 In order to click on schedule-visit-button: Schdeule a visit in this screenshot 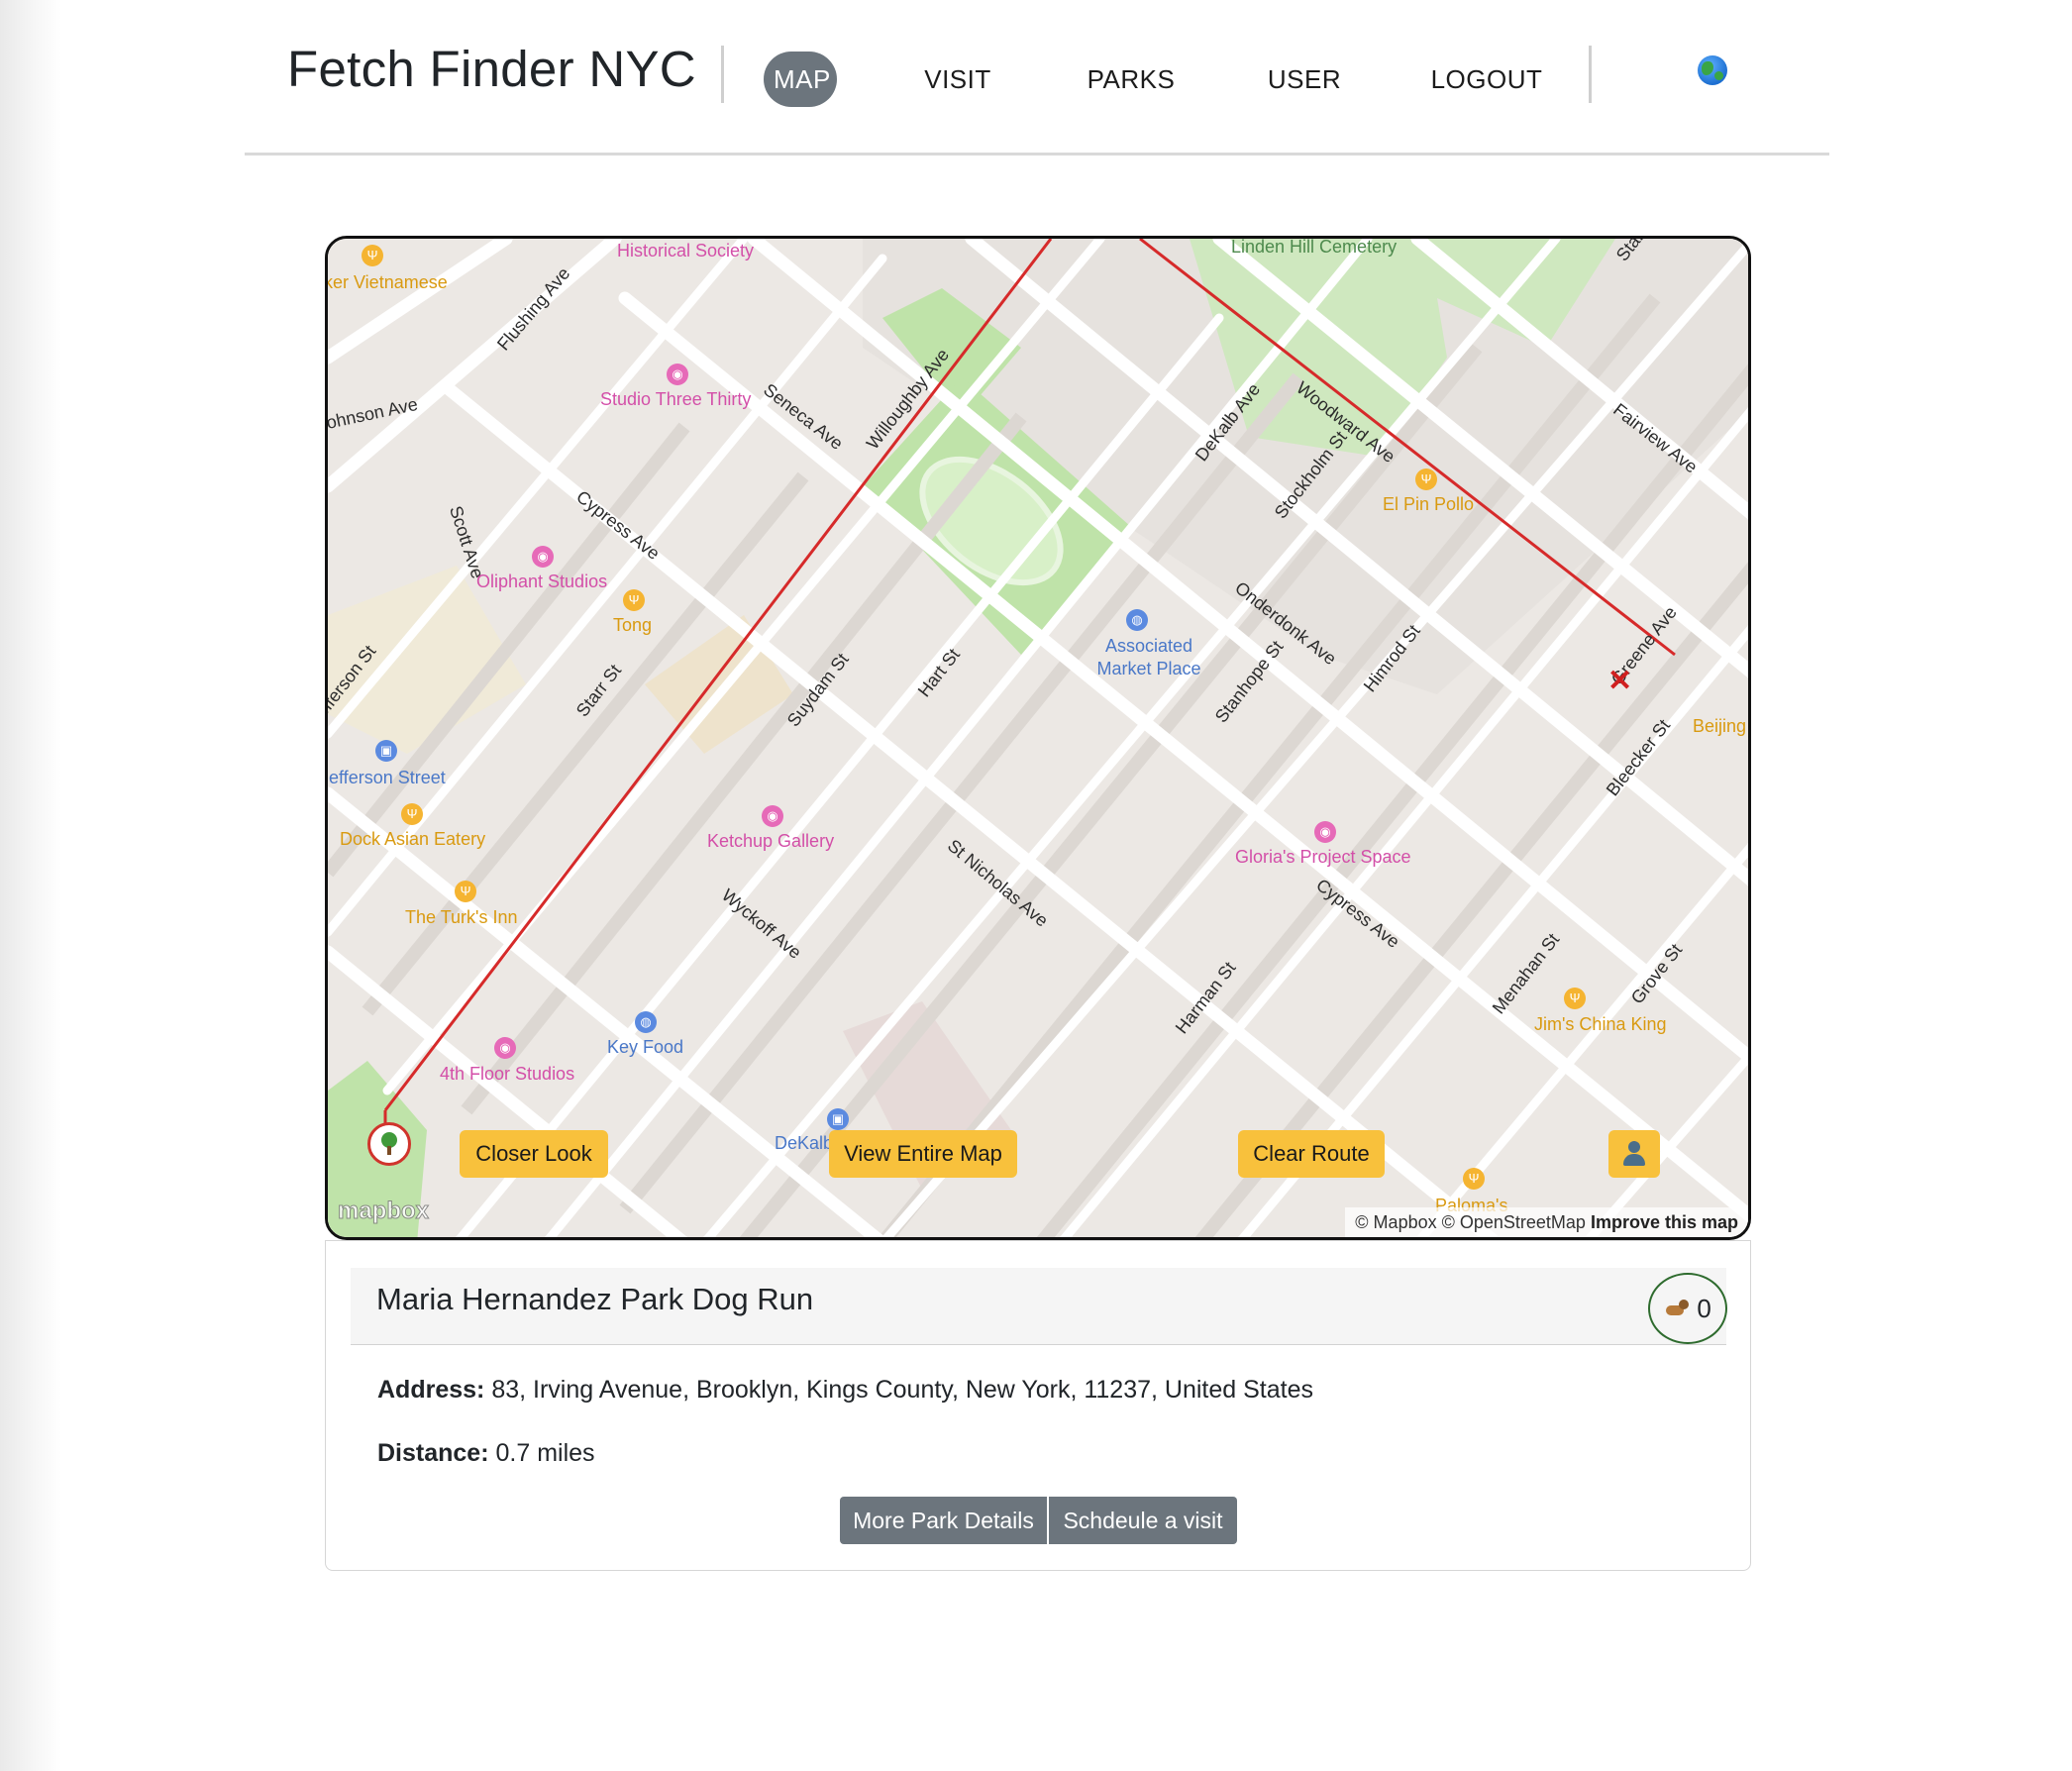, I will do `click(1143, 1520)`.